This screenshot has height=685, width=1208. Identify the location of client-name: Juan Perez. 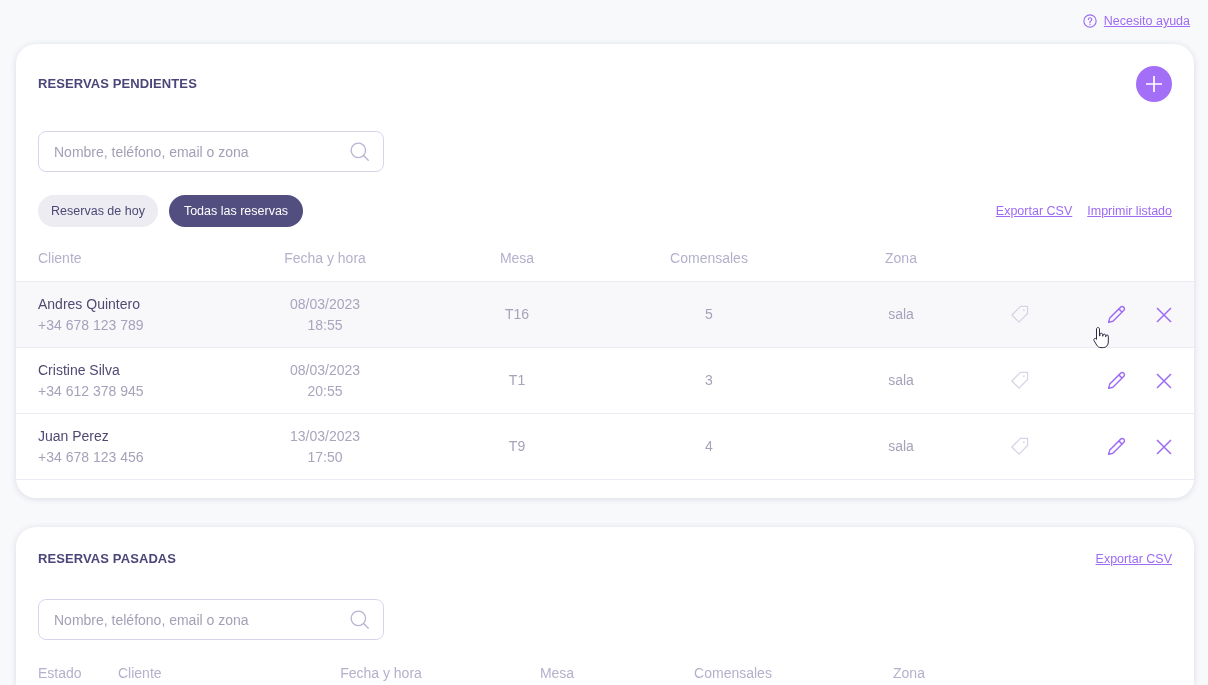
(74, 436).